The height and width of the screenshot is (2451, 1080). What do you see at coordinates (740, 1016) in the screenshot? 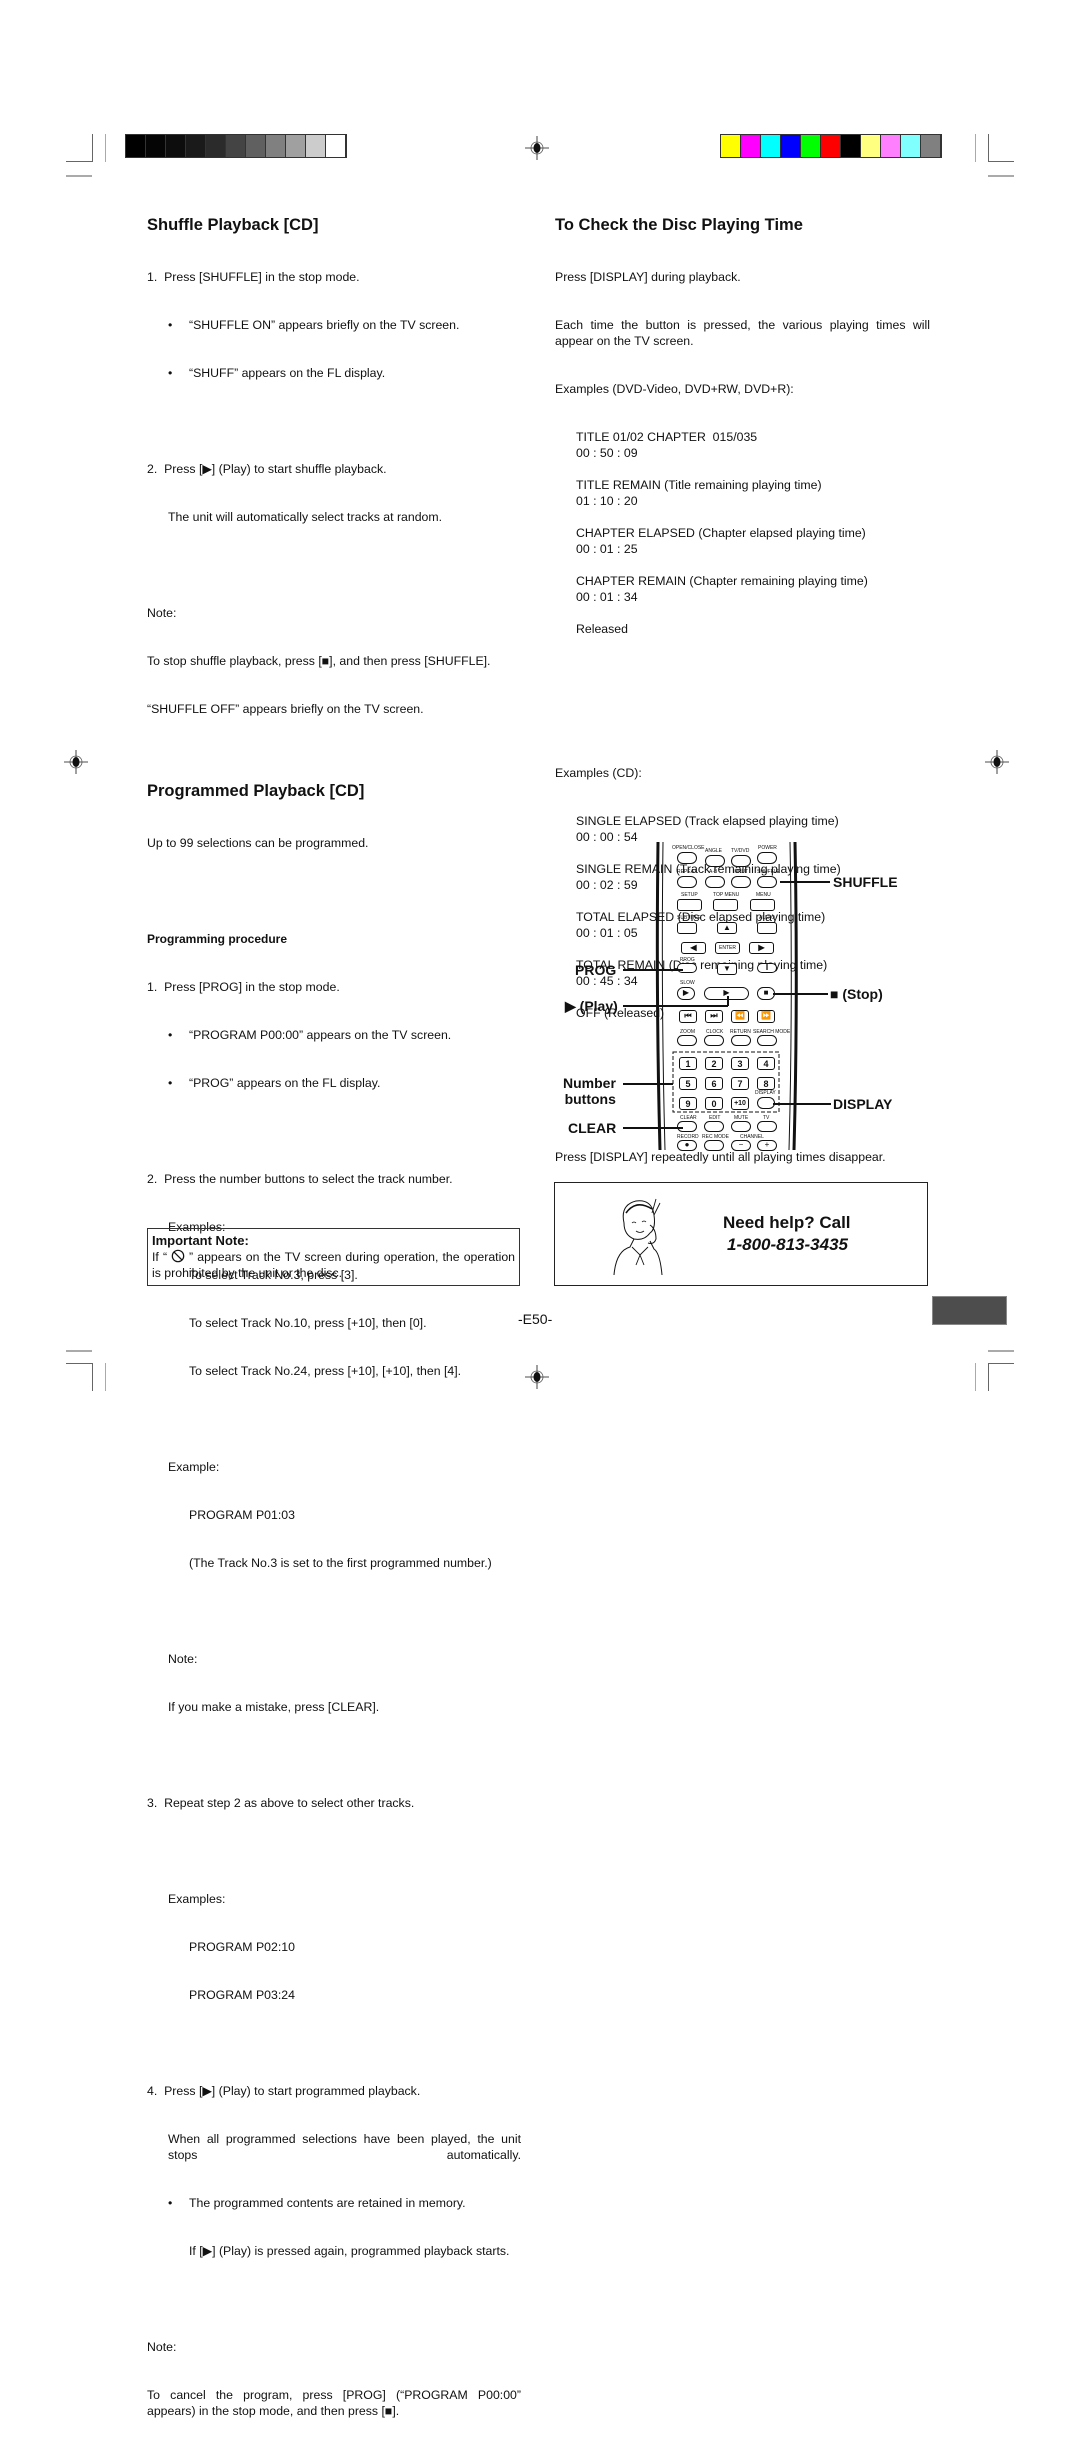
I see `rewind-button: ⏪` at bounding box center [740, 1016].